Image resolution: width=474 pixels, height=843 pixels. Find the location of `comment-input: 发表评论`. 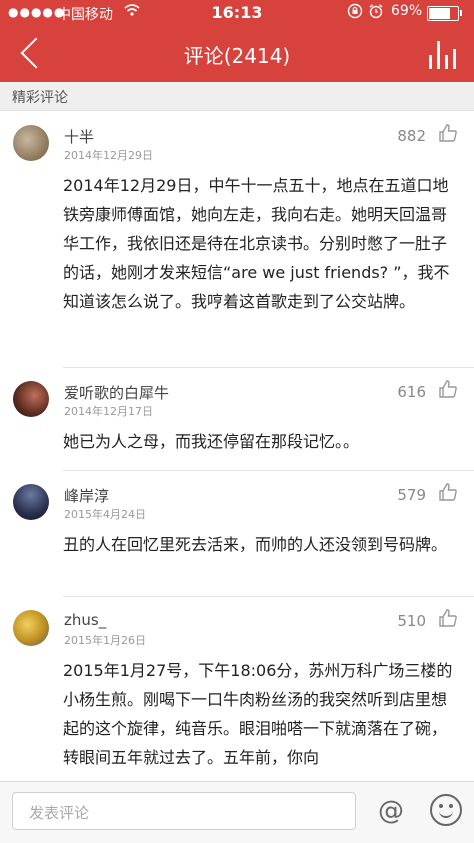

comment-input: 发表评论 is located at coordinates (184, 811).